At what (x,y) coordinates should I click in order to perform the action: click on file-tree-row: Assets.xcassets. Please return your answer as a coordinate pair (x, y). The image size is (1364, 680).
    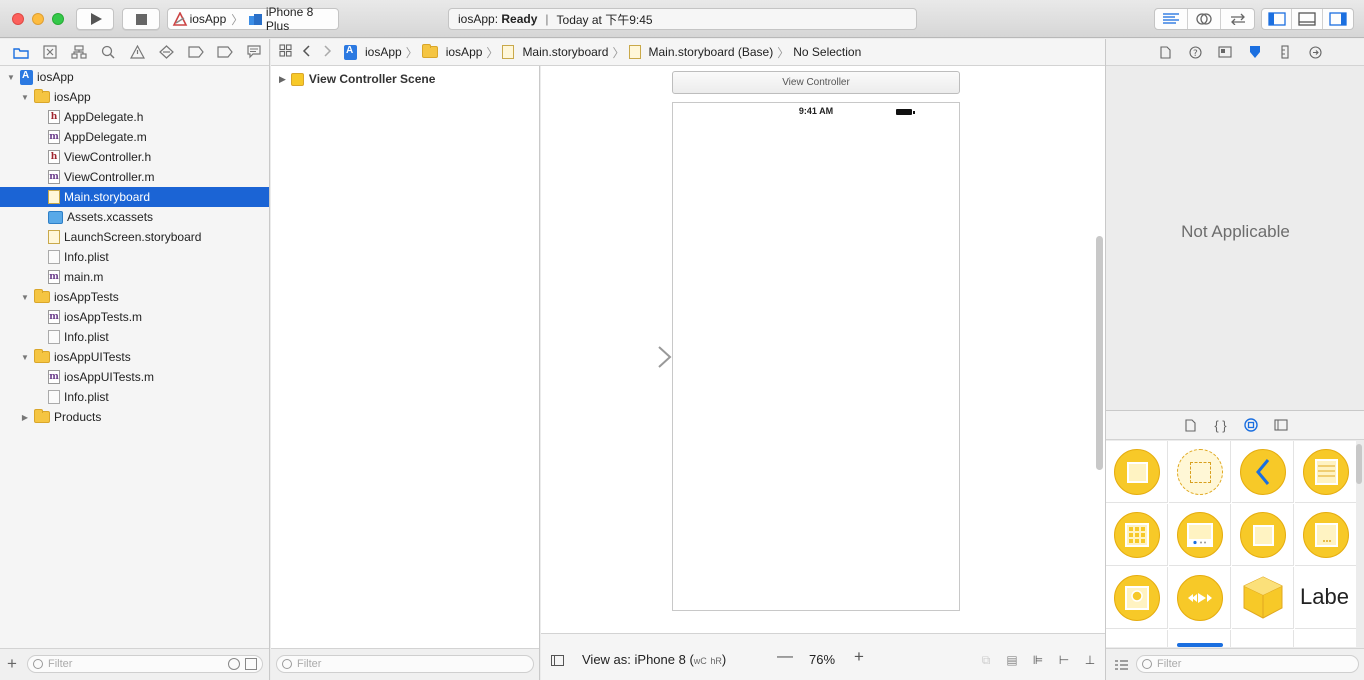
    Looking at the image, I should click on (134, 217).